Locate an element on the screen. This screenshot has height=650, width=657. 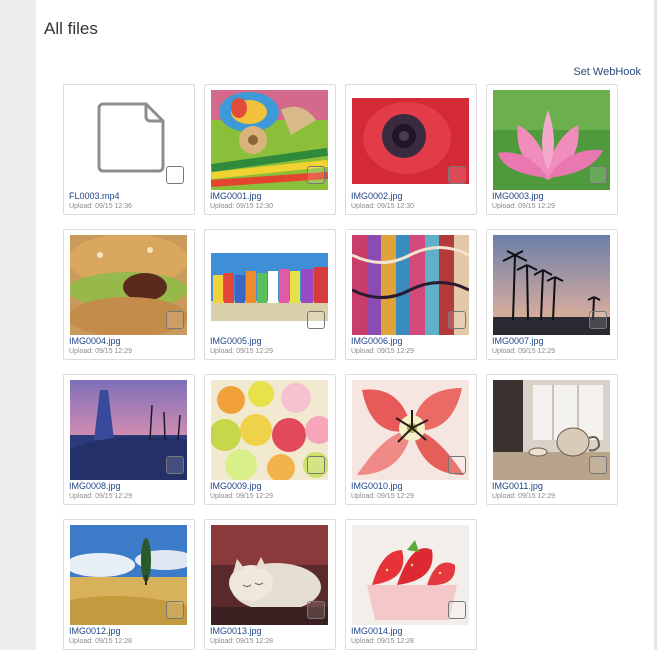
page-title: All files is located at coordinates (71, 29).